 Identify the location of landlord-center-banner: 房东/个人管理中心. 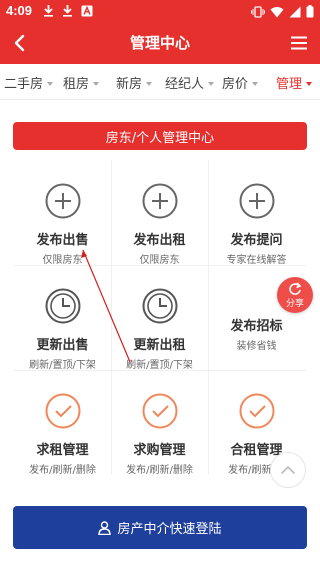
(160, 136).